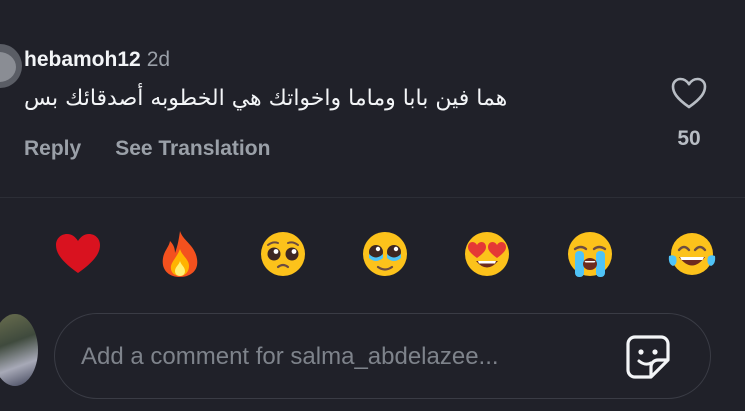  I want to click on heart-icon, so click(689, 93).